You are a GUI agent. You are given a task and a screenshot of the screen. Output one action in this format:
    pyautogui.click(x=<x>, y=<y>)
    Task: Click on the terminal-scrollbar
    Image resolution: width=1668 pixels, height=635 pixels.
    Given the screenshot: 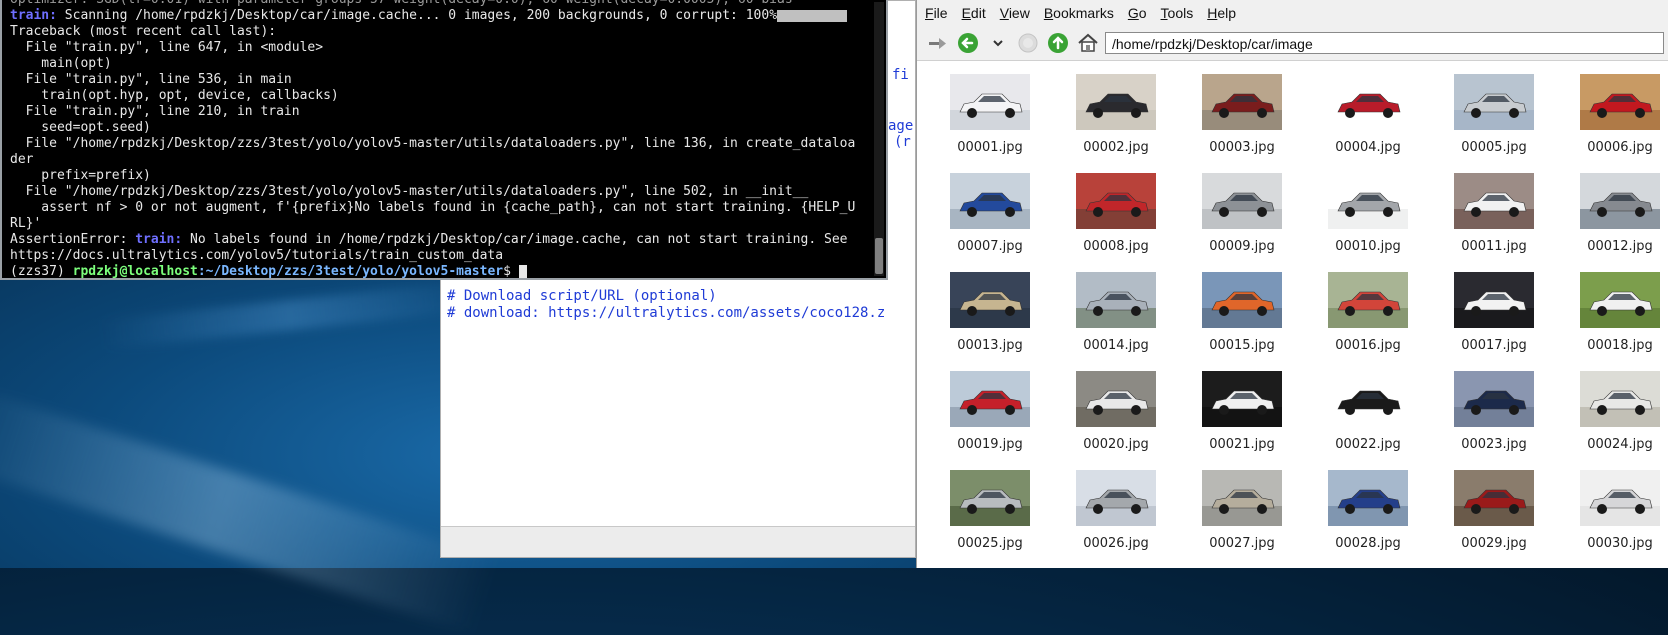 What is the action you would take?
    pyautogui.click(x=879, y=139)
    